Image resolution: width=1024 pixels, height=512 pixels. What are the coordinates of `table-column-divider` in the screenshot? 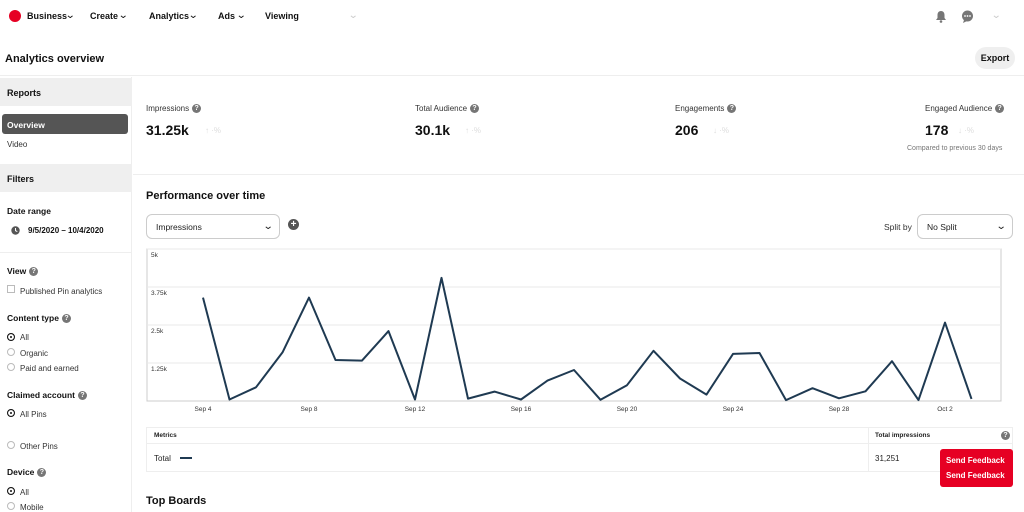 It's located at (868, 449).